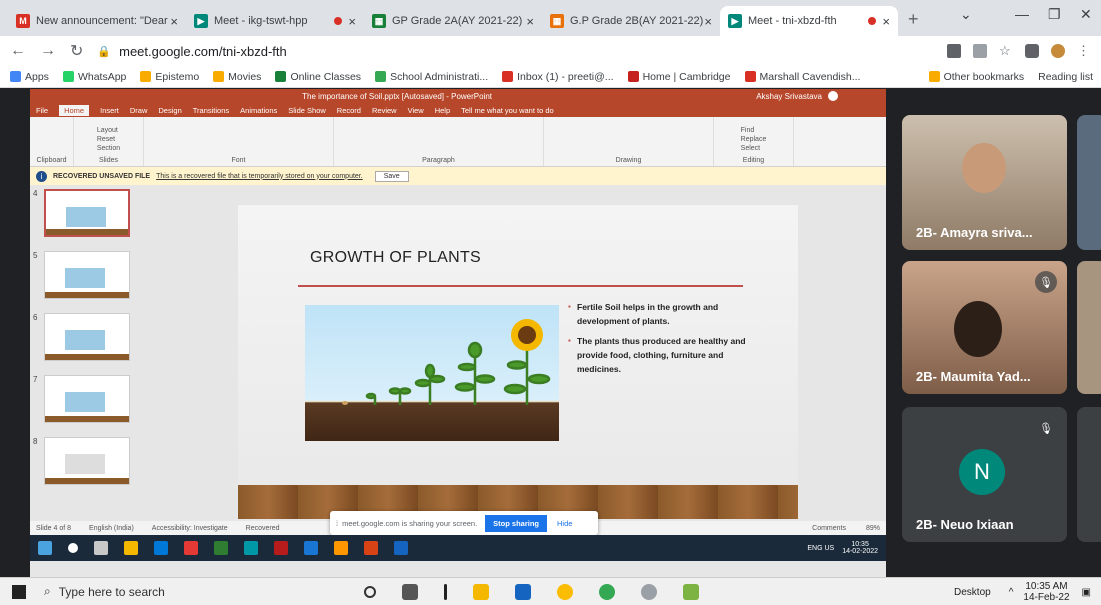  I want to click on tab-search-icon: ⌄, so click(966, 14).